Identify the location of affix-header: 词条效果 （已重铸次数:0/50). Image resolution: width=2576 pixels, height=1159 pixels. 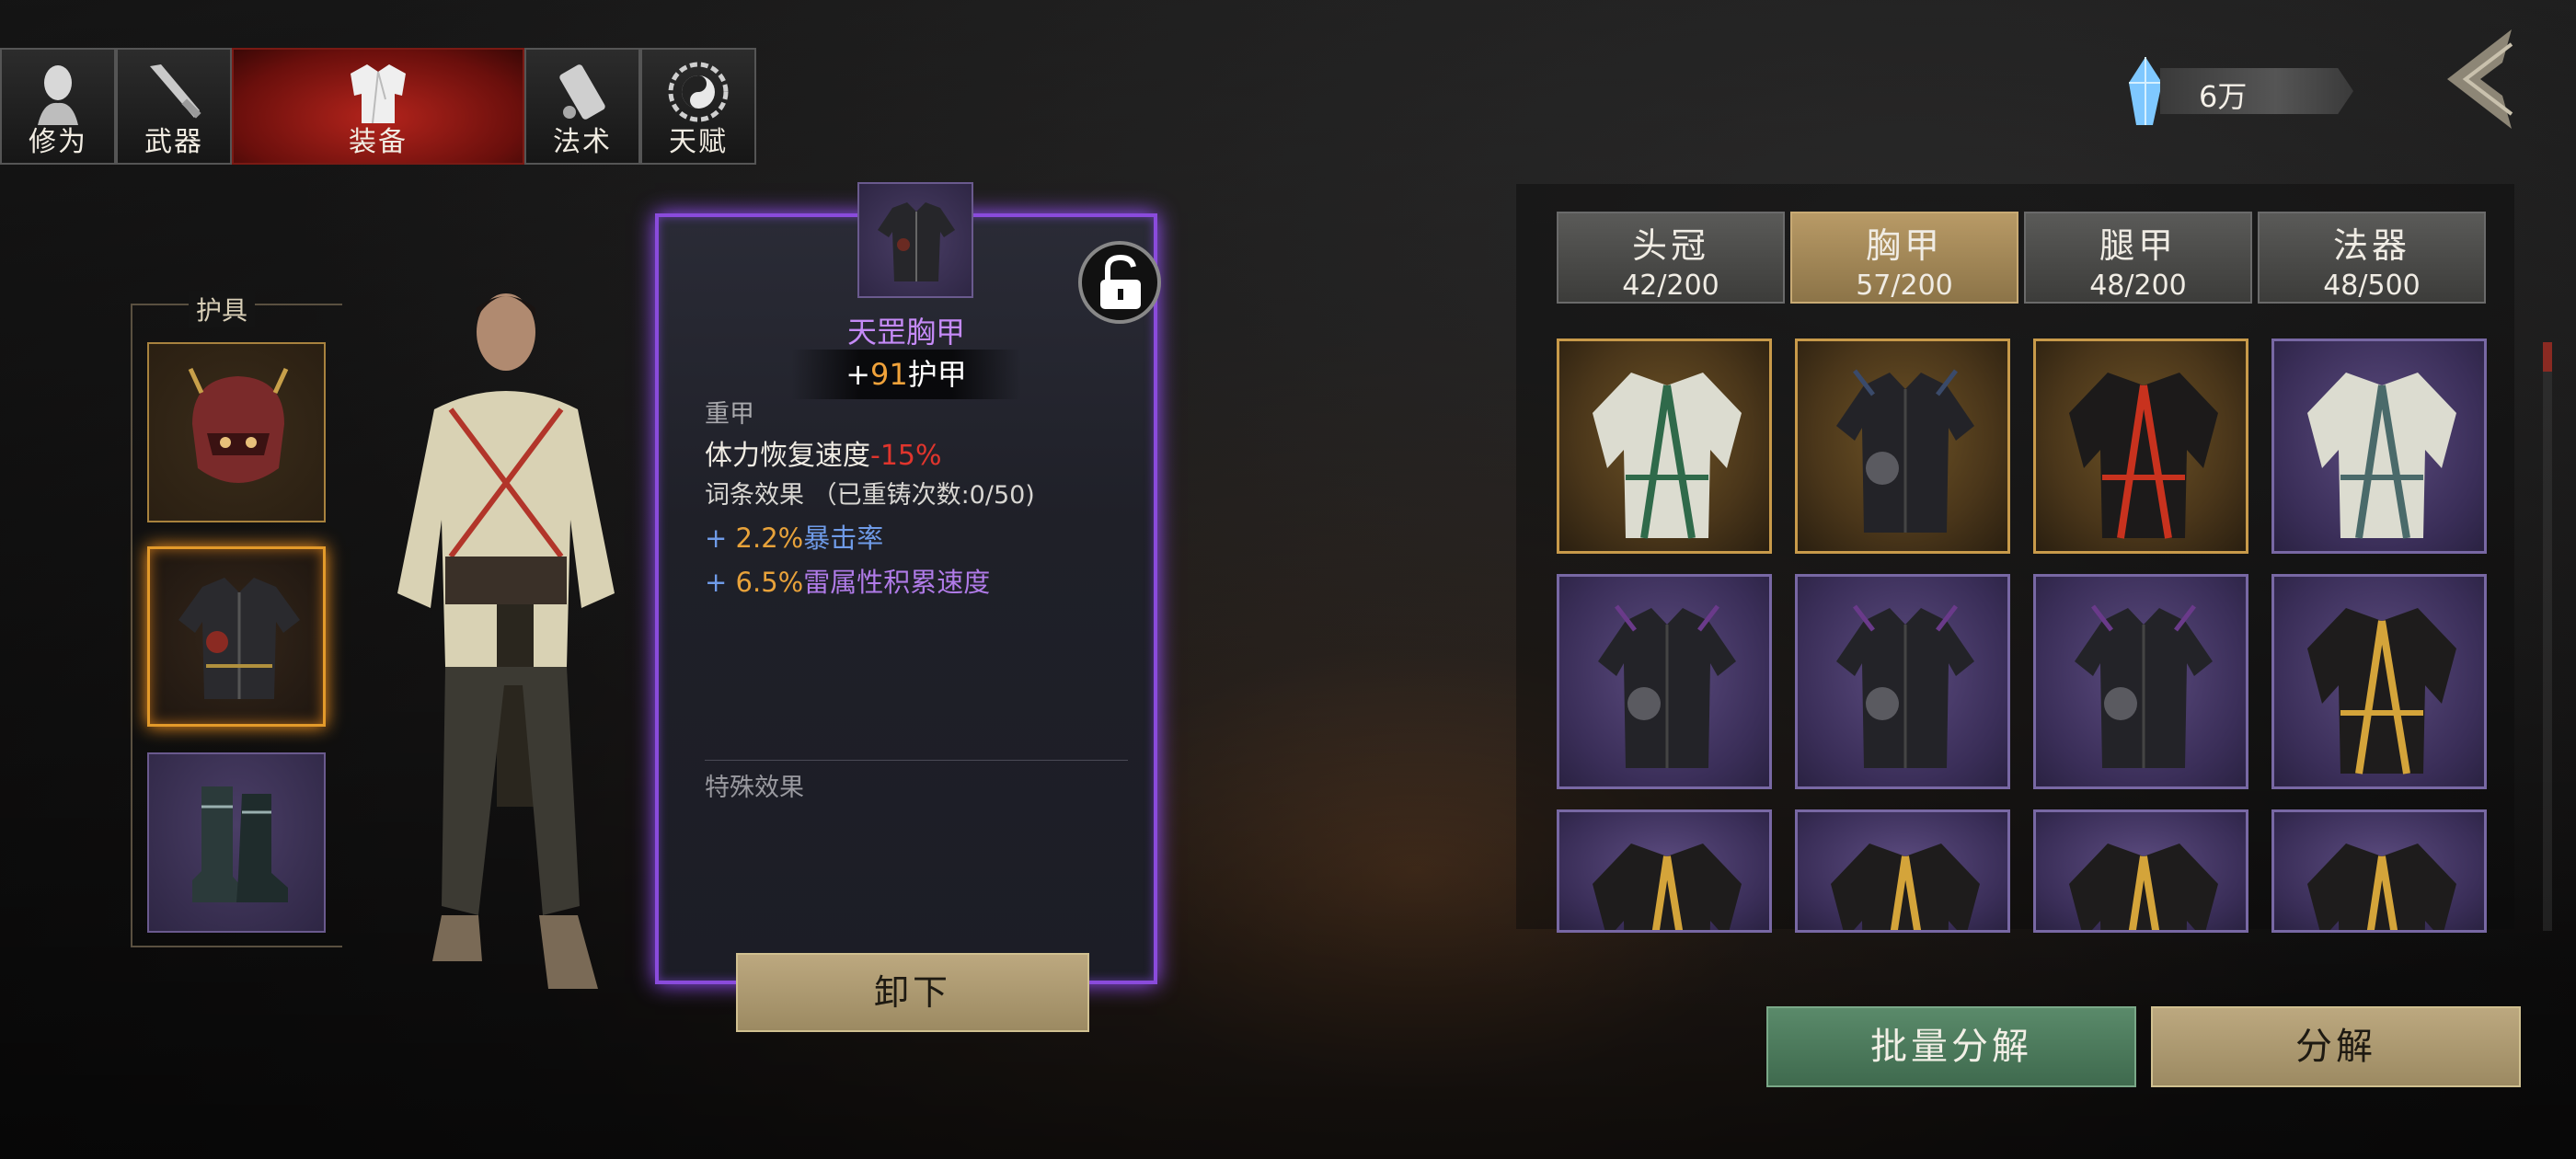
(870, 495).